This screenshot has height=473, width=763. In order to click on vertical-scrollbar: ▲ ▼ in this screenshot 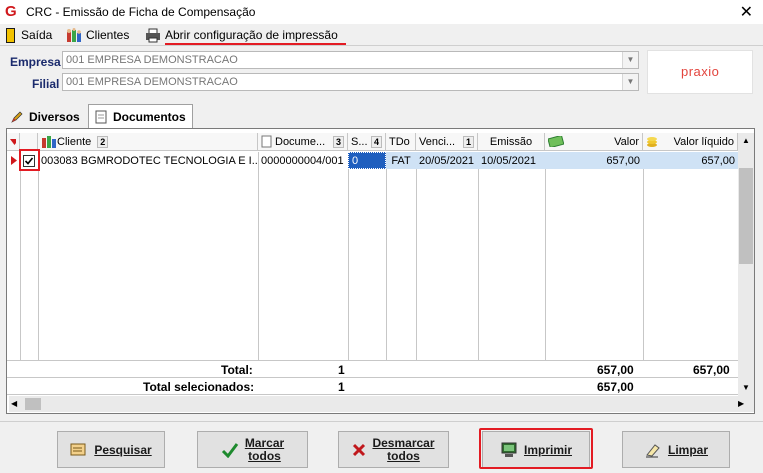, I will do `click(746, 264)`.